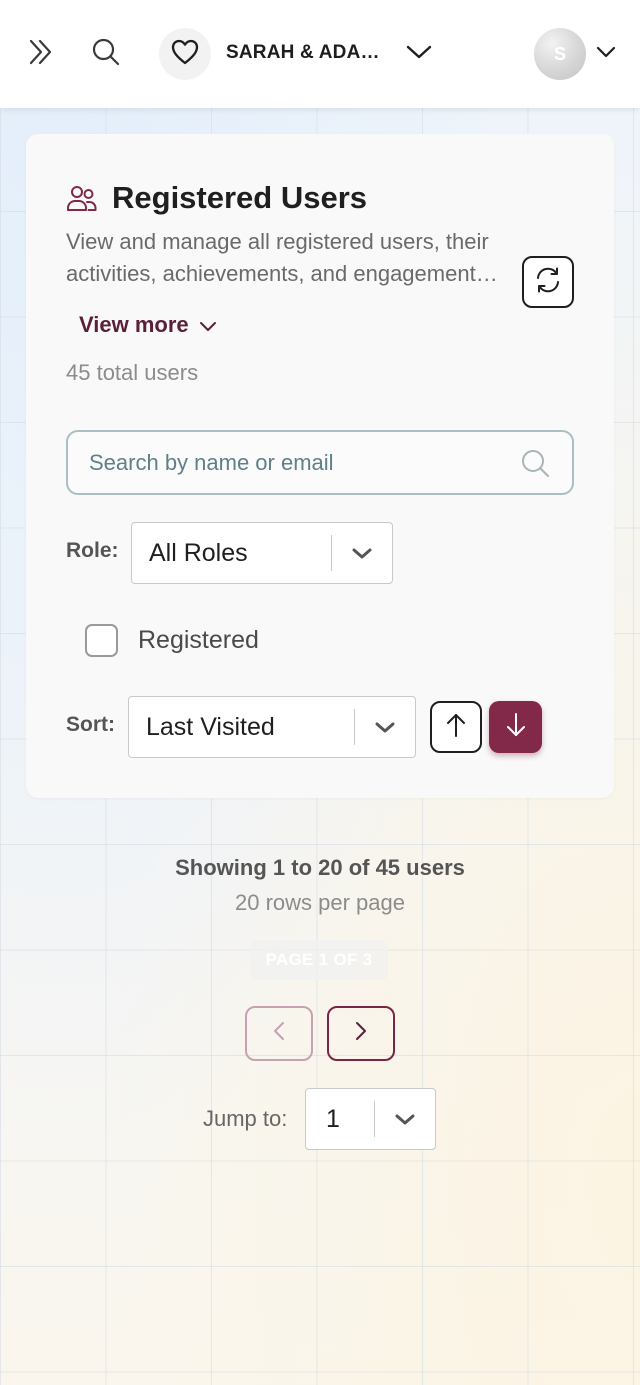 The height and width of the screenshot is (1385, 640). I want to click on search-field, so click(320, 462).